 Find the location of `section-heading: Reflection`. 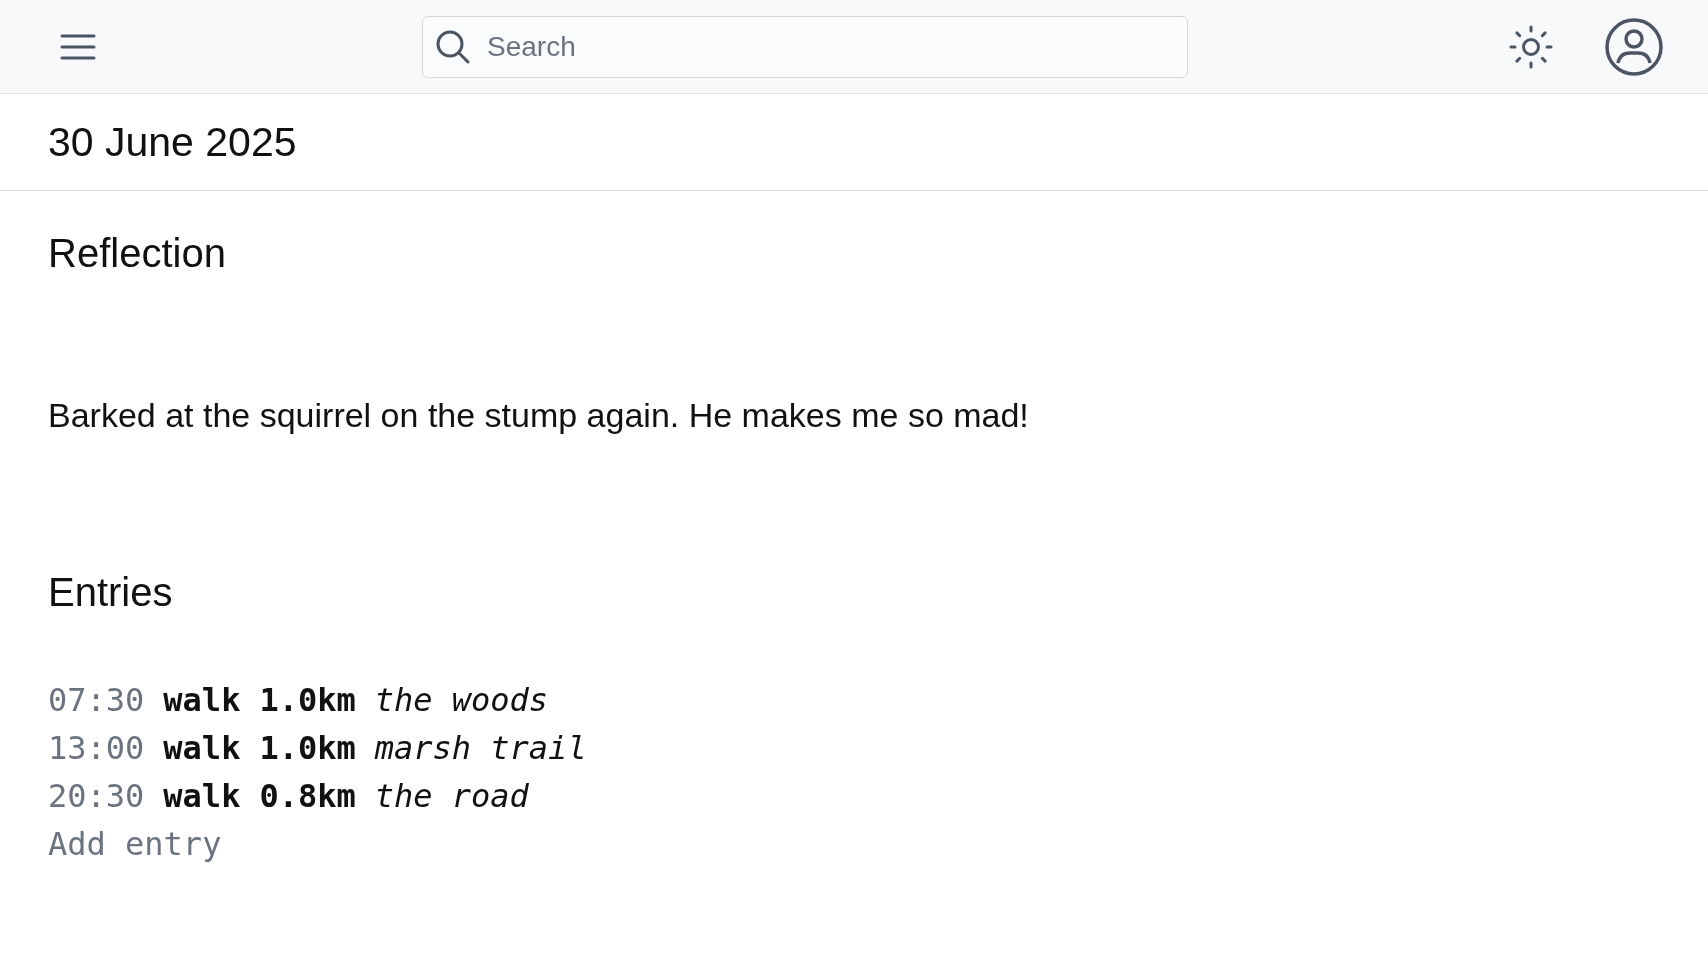

section-heading: Reflection is located at coordinates (137, 253).